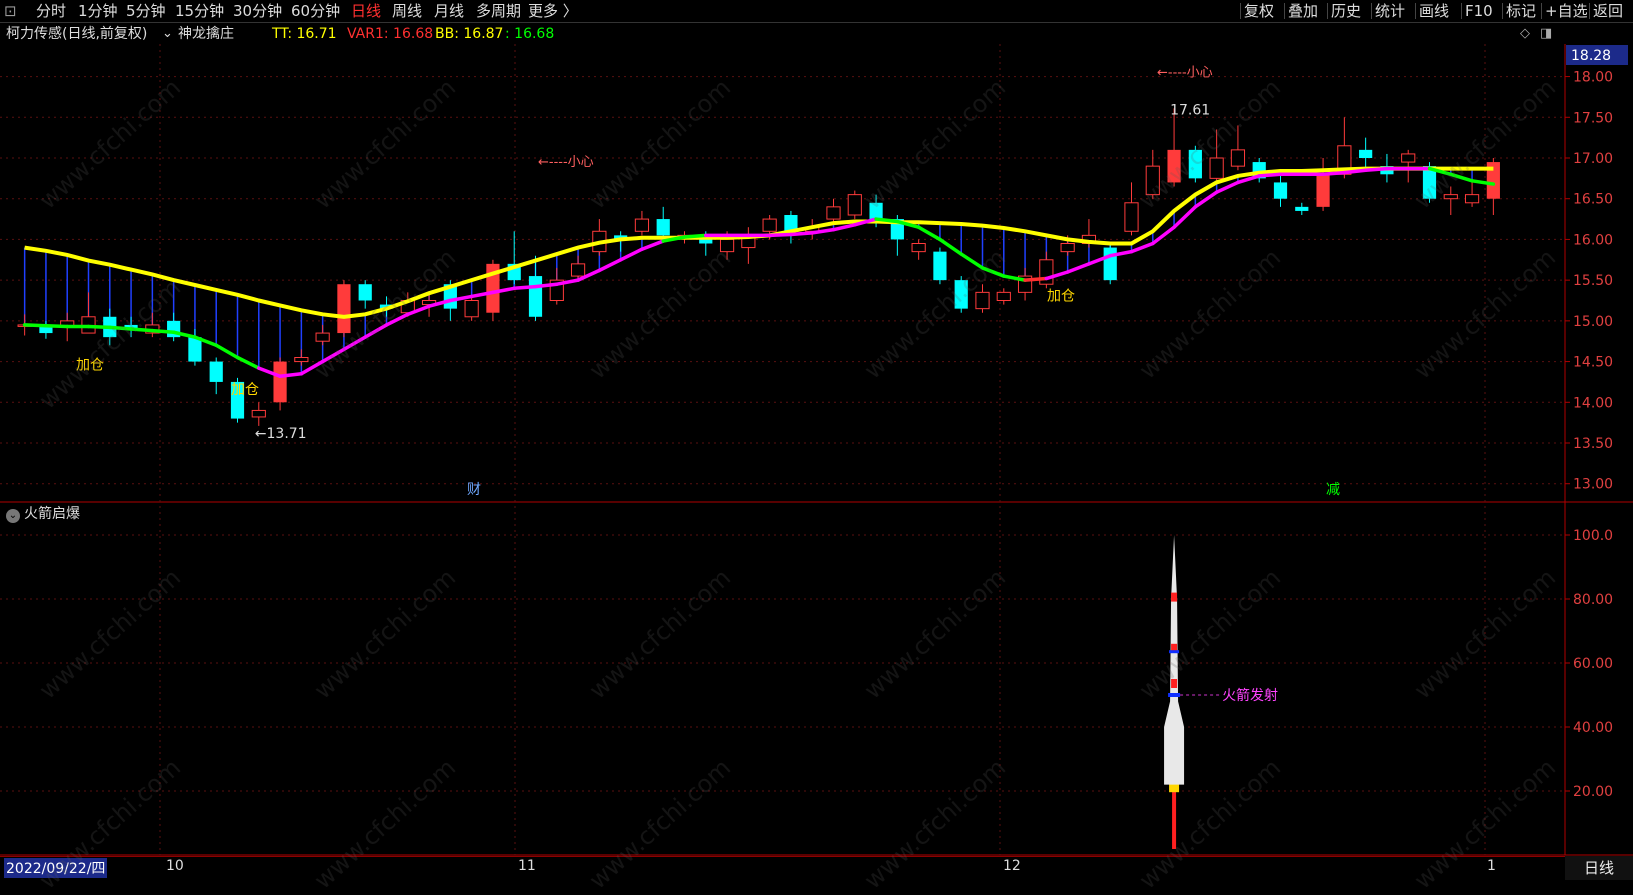 Image resolution: width=1633 pixels, height=895 pixels. What do you see at coordinates (1250, 695) in the screenshot?
I see `launch-label: 火箭发射` at bounding box center [1250, 695].